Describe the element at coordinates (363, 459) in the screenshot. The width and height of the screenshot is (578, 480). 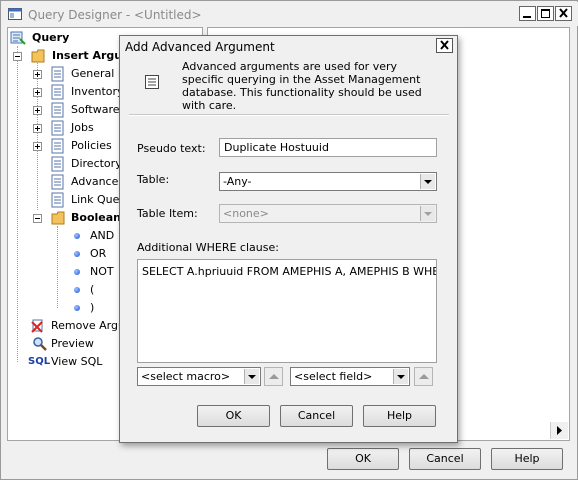
I see `main-ok-button: OK` at that location.